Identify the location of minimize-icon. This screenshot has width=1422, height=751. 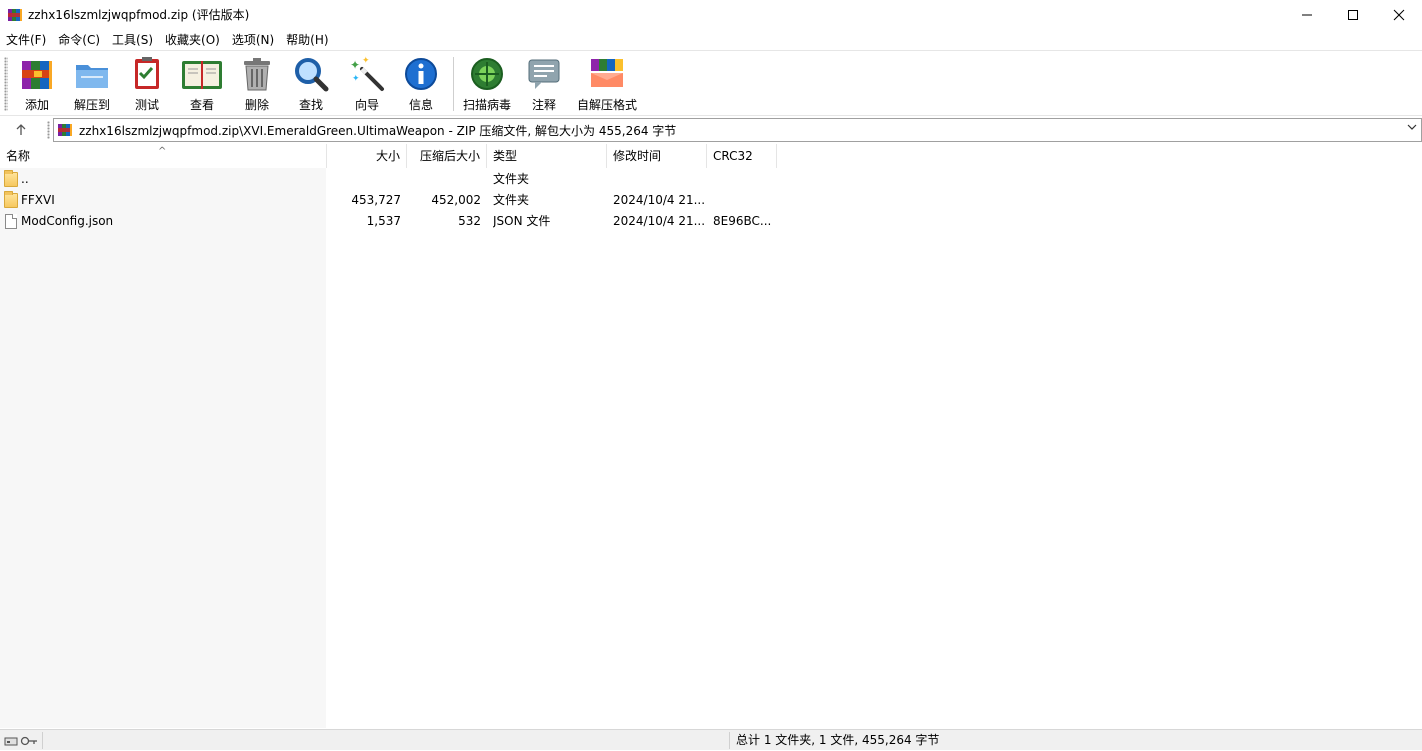
(1307, 14).